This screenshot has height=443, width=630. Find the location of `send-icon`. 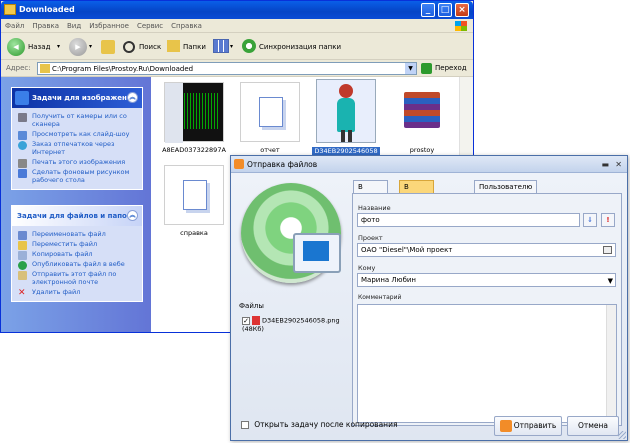

send-icon is located at coordinates (506, 426).